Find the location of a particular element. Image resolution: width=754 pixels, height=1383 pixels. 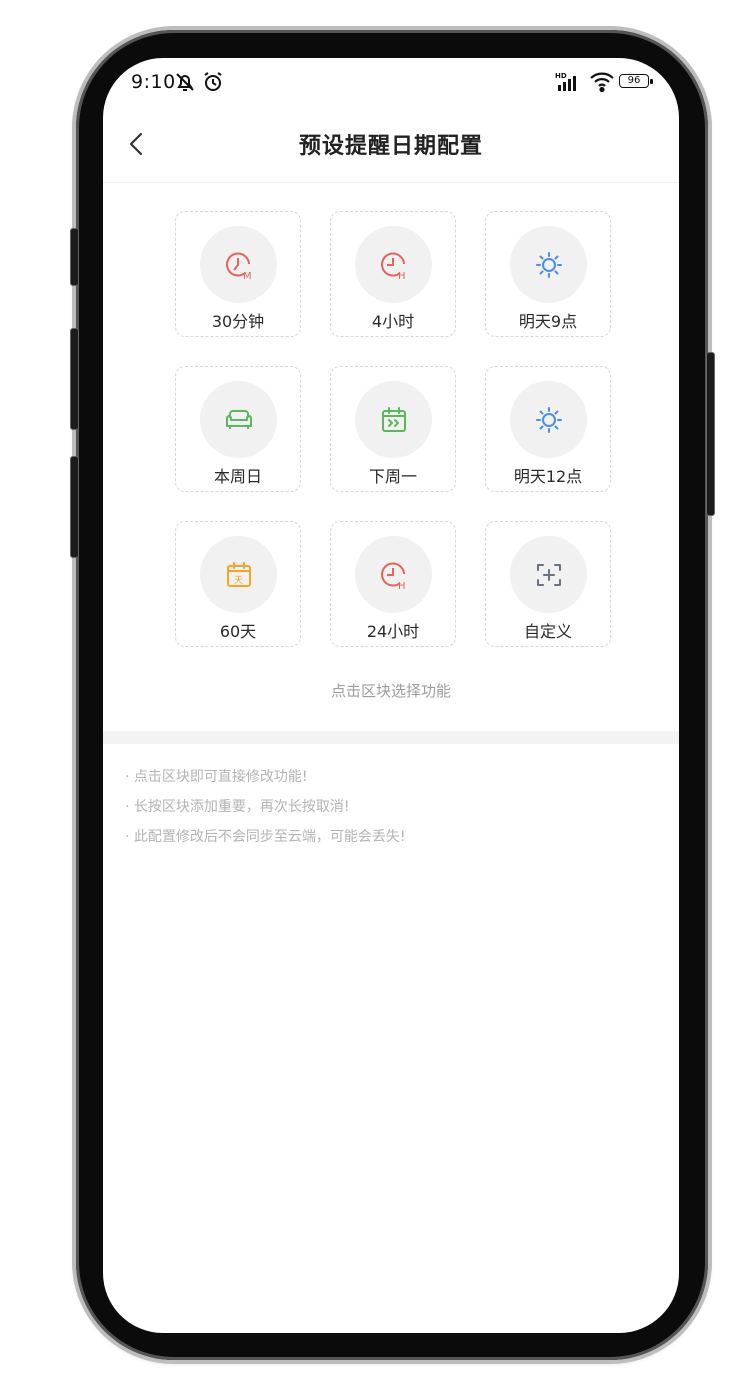

tile-icon-background: 天 is located at coordinates (238, 574).